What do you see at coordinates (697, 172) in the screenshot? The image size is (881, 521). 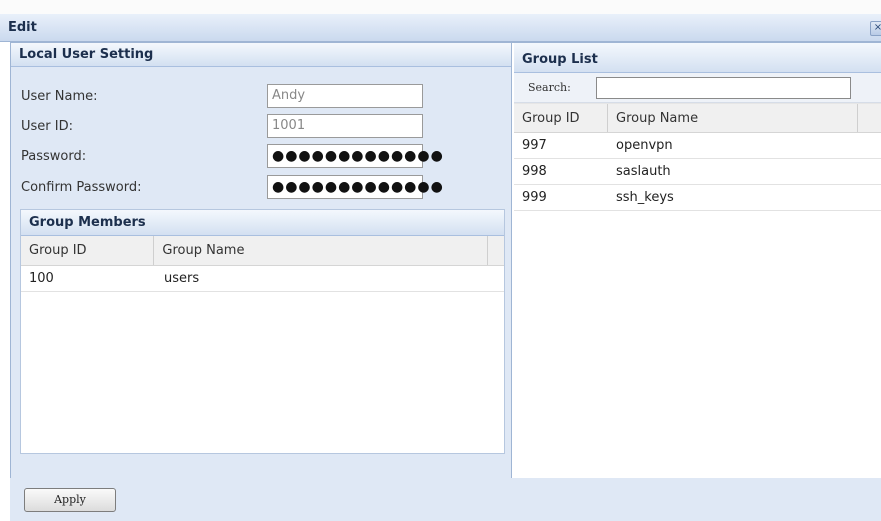 I see `table-row: 998 saslauth` at bounding box center [697, 172].